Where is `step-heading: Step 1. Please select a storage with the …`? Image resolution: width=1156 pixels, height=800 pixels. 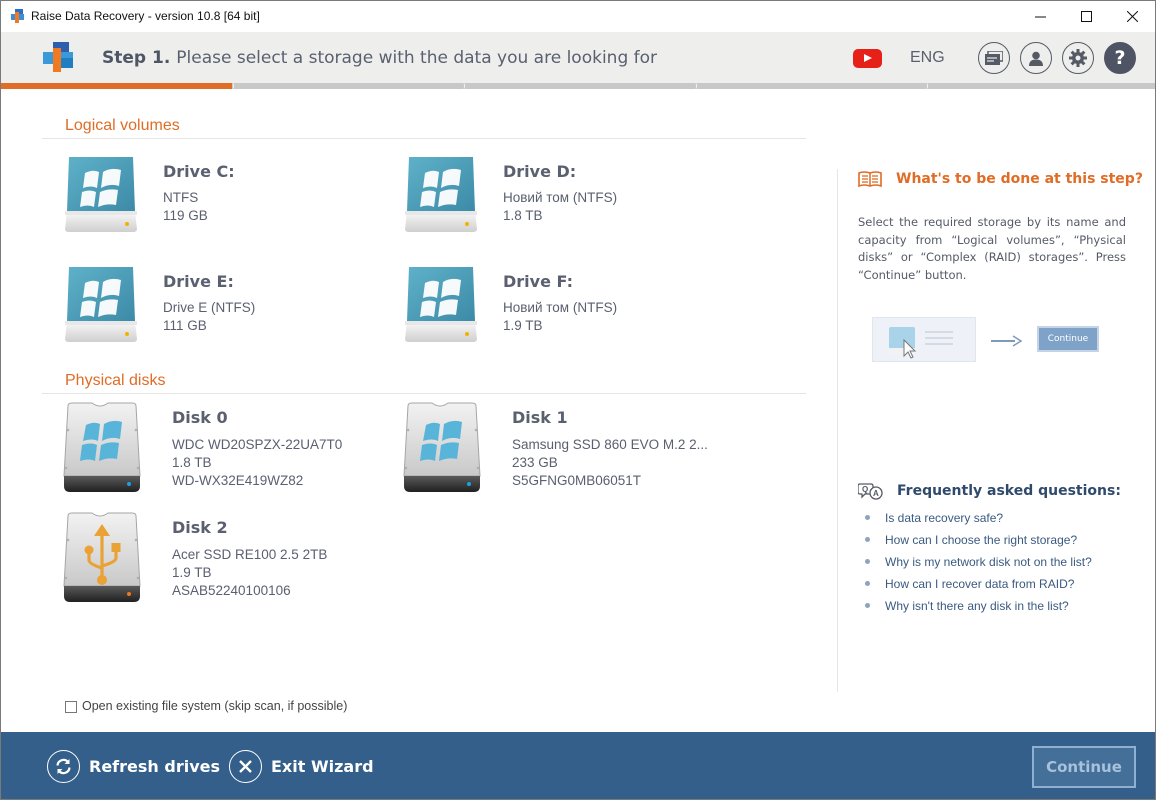
step-heading: Step 1. Please select a storage with the … is located at coordinates (379, 58).